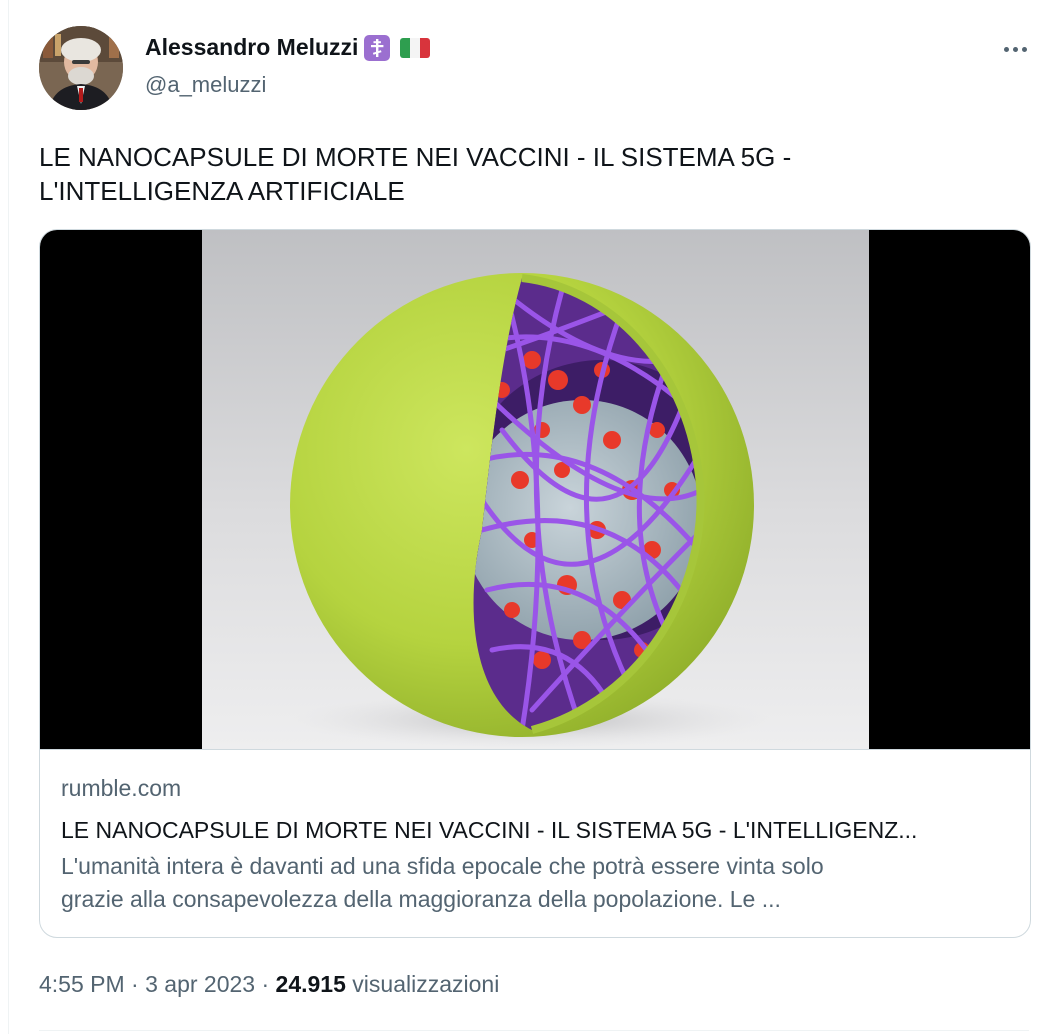 Image resolution: width=1046 pixels, height=1034 pixels. What do you see at coordinates (311, 984) in the screenshot?
I see `views-count: 24.915` at bounding box center [311, 984].